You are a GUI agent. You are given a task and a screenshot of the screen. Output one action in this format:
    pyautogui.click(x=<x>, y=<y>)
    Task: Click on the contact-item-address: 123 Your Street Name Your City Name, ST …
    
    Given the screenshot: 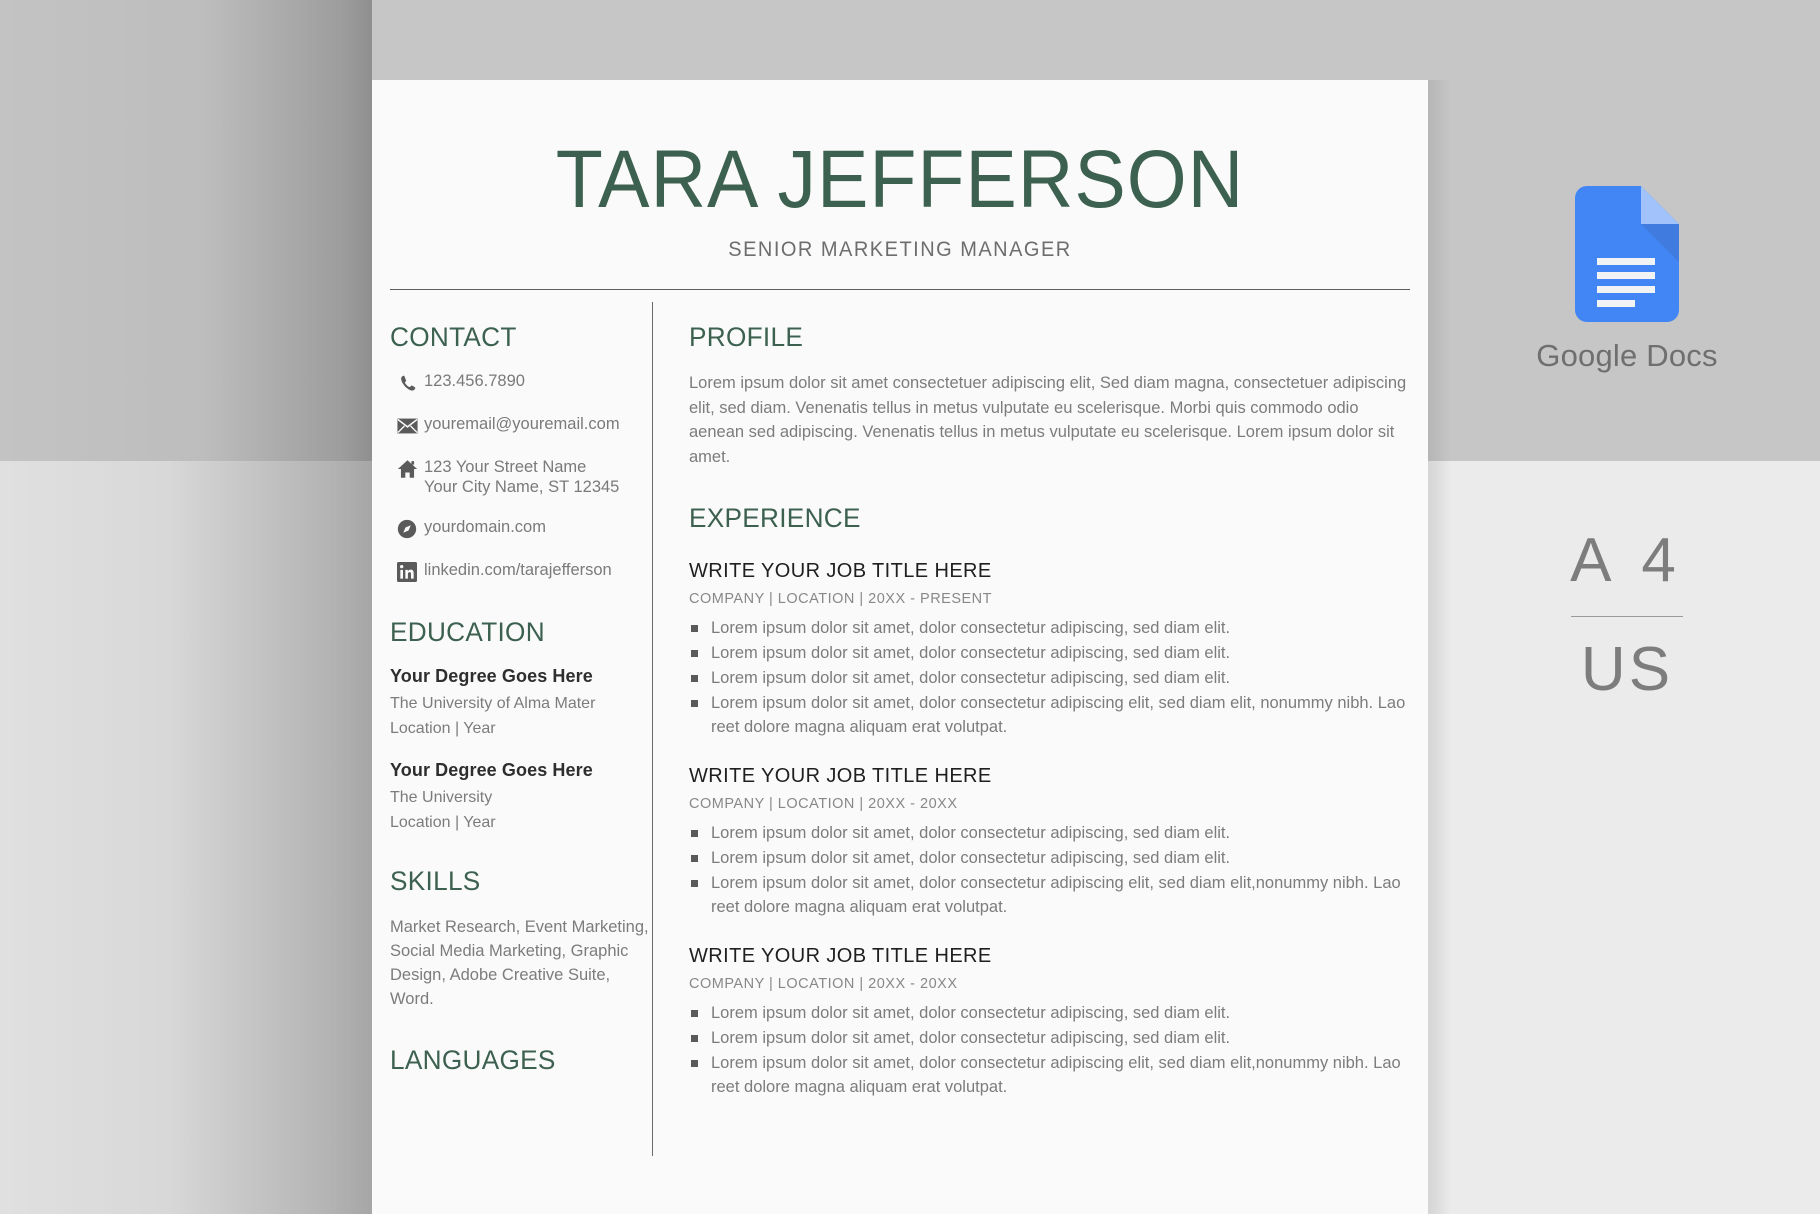 What is the action you would take?
    pyautogui.click(x=521, y=477)
    